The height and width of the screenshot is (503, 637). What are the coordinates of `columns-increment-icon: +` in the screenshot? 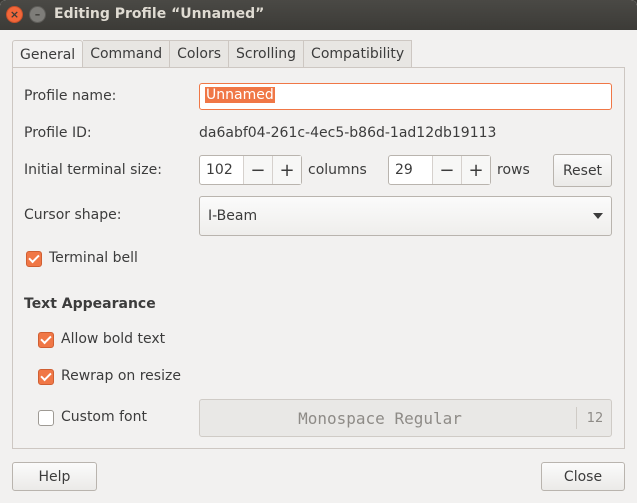 It's located at (286, 170).